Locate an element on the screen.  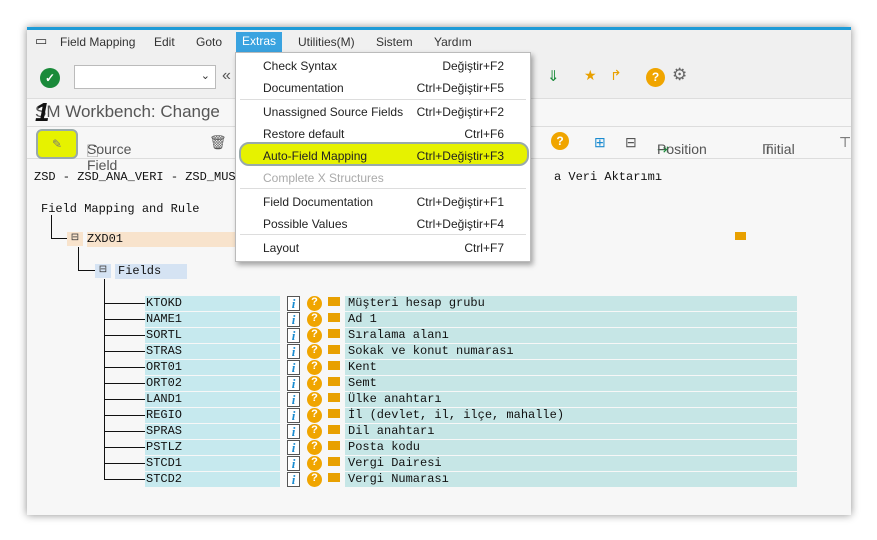
table-row: STCD1 i ? Vergi Dairesi is located at coordinates (485, 464).